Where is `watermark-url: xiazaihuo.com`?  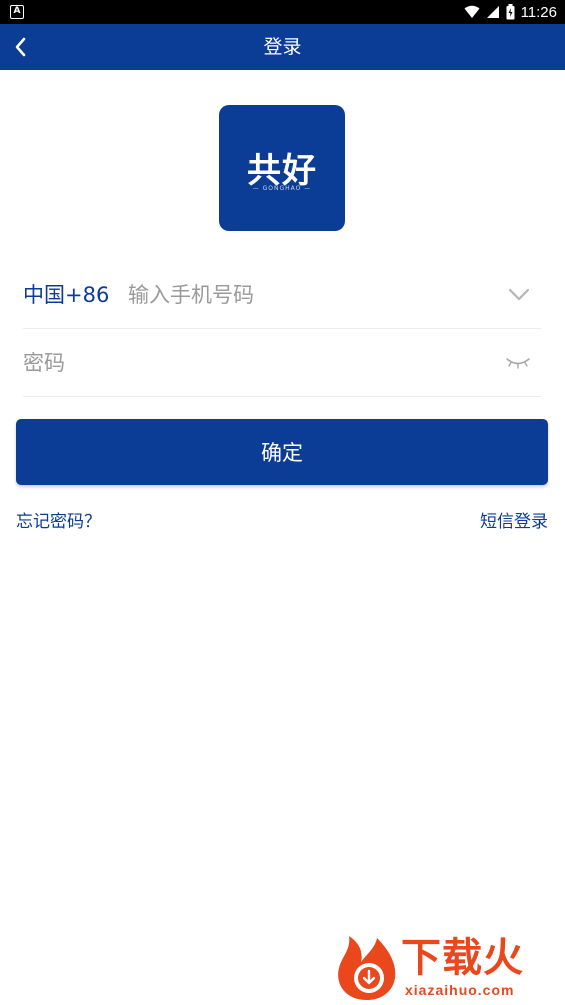 watermark-url: xiazaihuo.com is located at coordinates (460, 990).